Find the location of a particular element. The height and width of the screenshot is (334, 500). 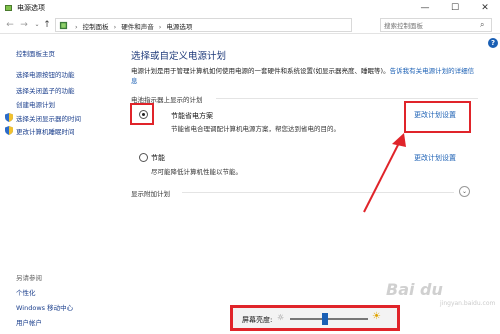

brightness-slider is located at coordinates (329, 319).